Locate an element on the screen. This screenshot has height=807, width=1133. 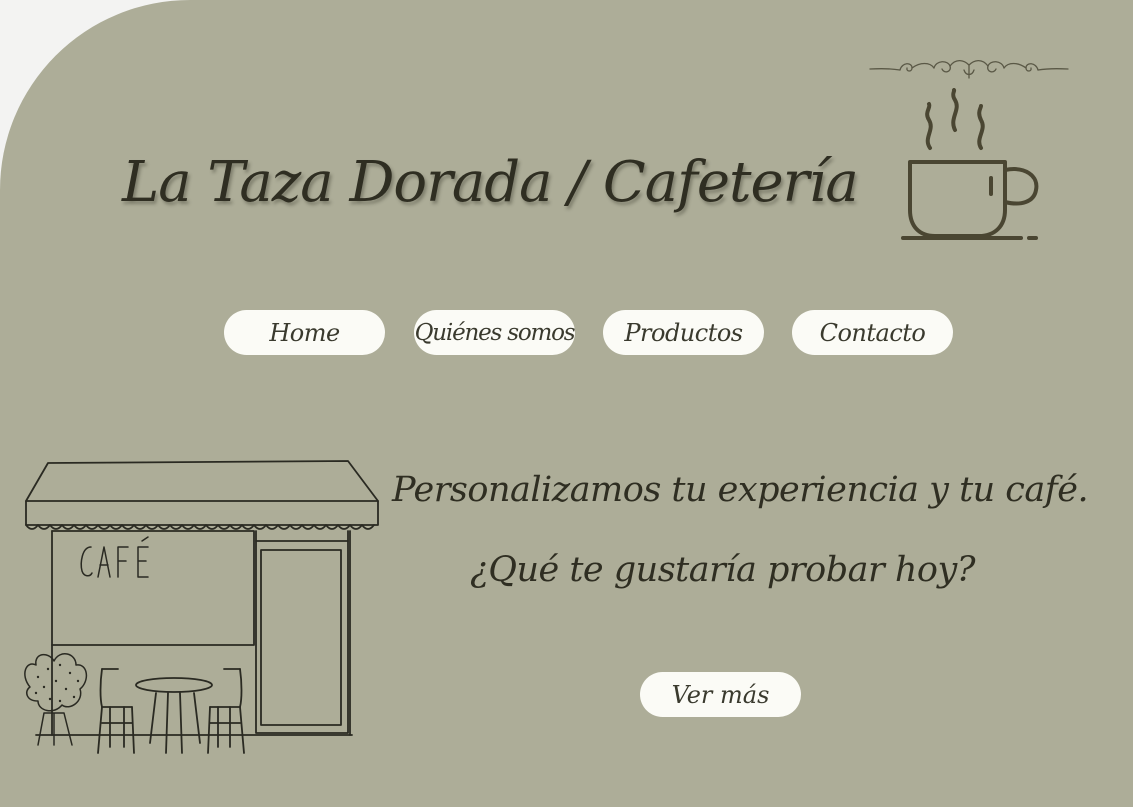
hero-headline: Personalizamos tu experiencia y tu café. is located at coordinates (740, 490).